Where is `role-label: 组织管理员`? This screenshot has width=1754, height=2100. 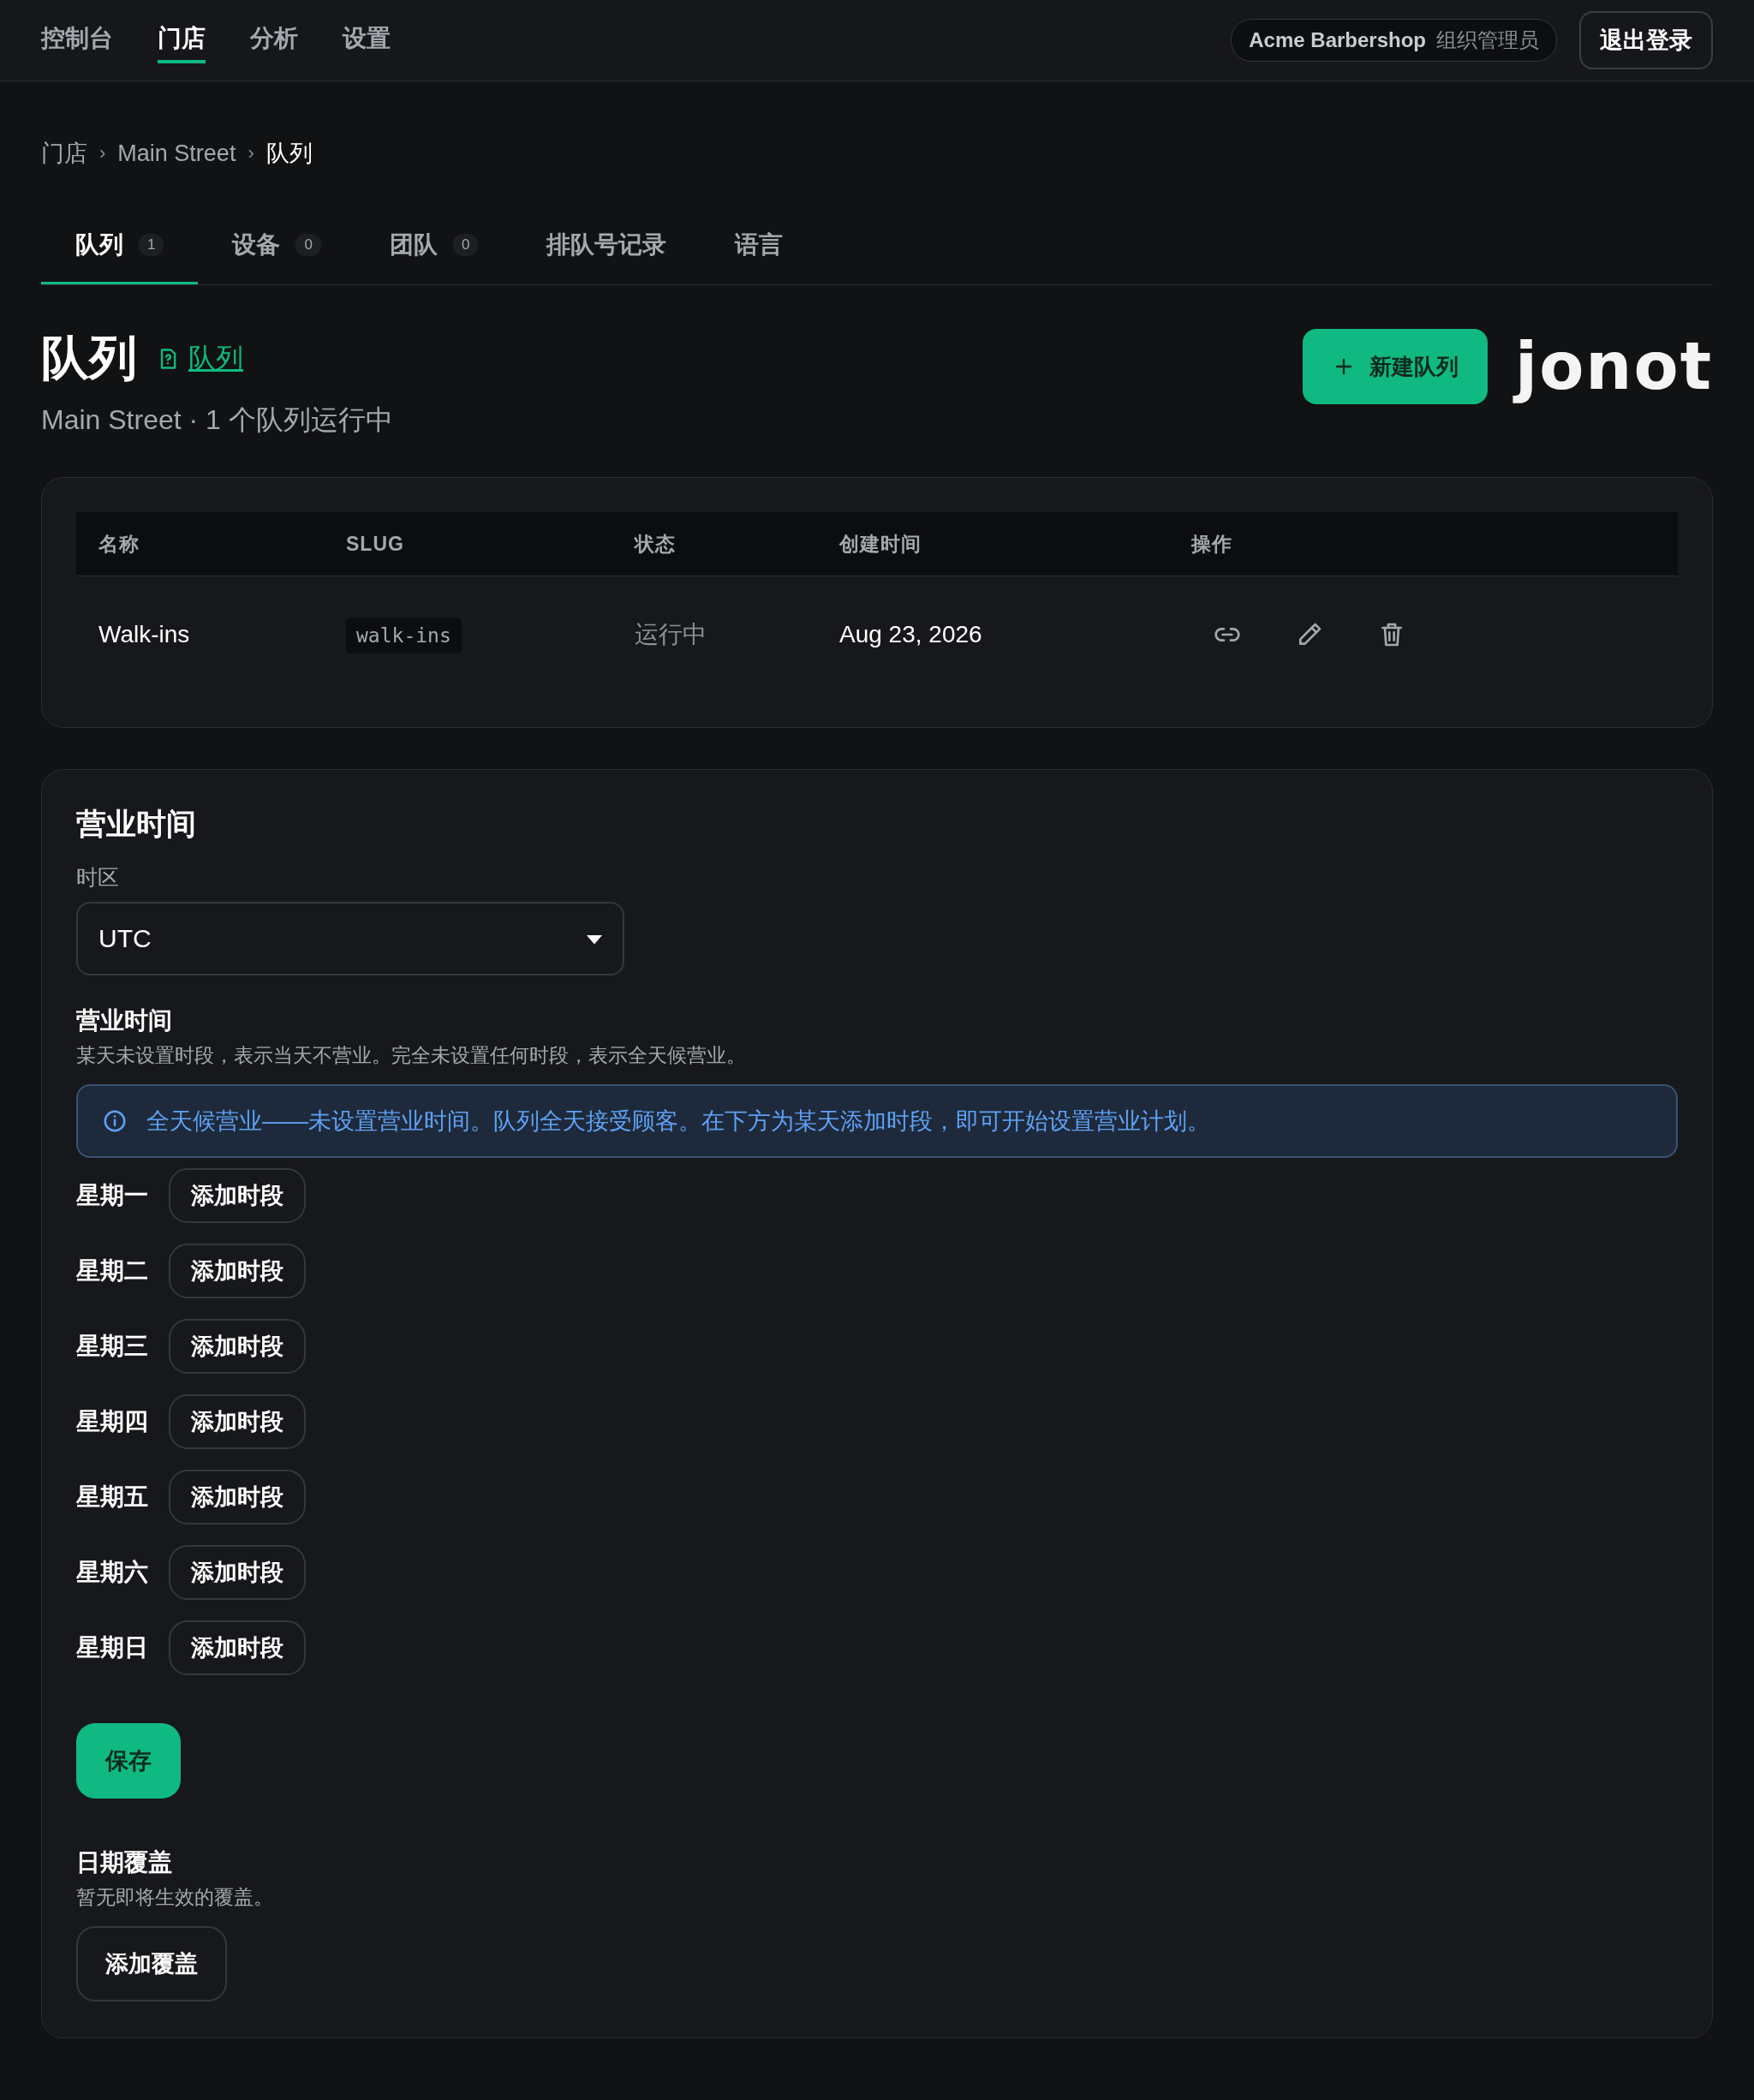
role-label: 组织管理员 is located at coordinates (1487, 40).